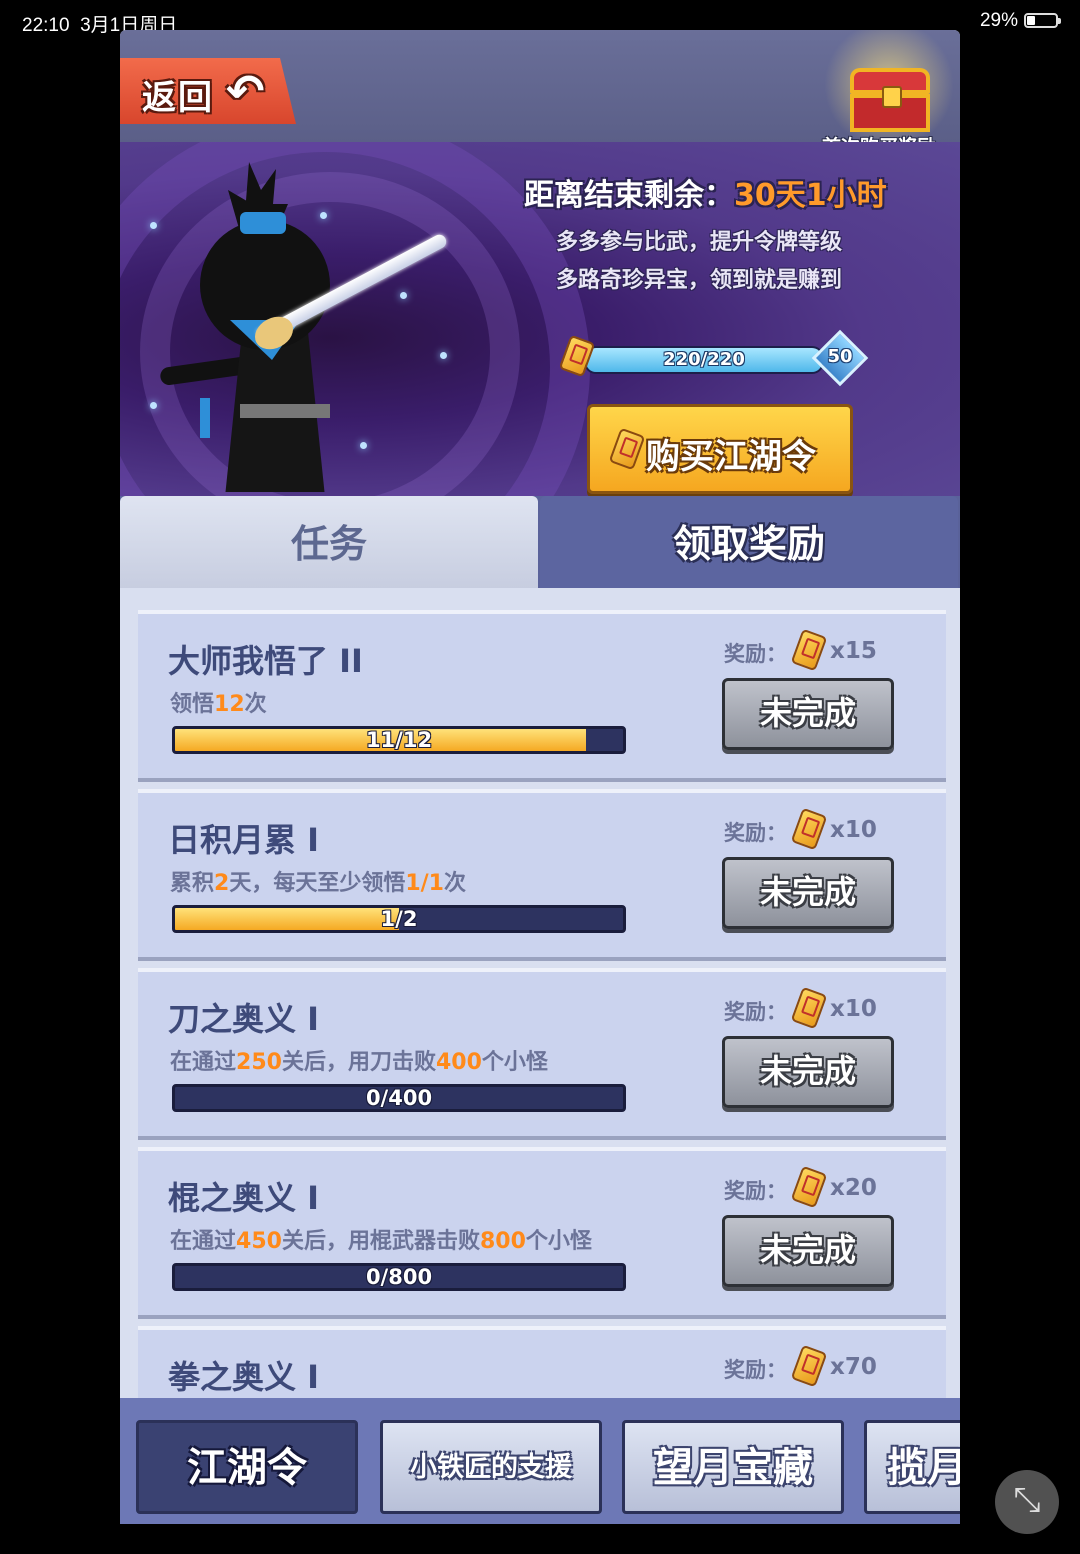 The width and height of the screenshot is (1080, 1554). I want to click on task-description-part: 800, so click(502, 1241).